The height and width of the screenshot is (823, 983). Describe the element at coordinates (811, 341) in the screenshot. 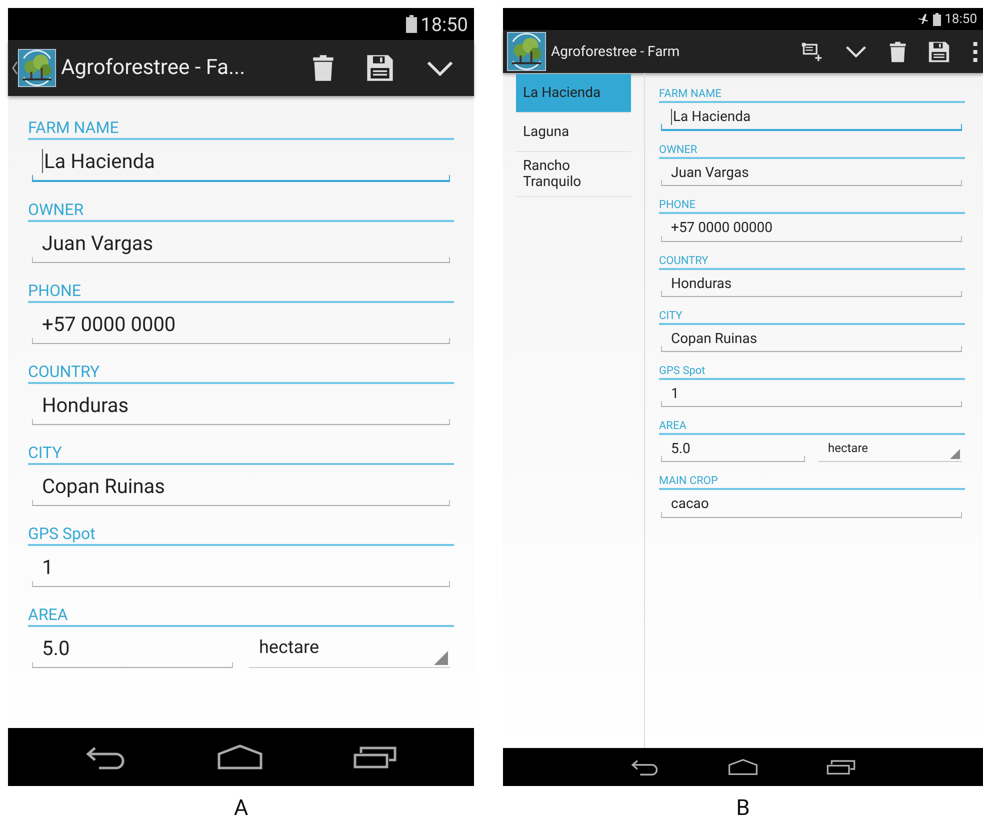

I see `input-field: Copan Ruinas` at that location.